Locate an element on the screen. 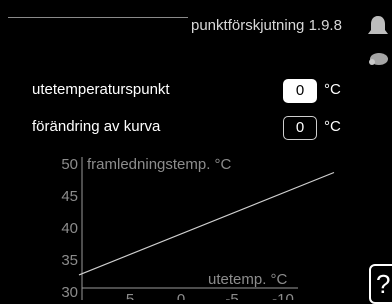 This screenshot has height=304, width=392. y-tick-label: 50 is located at coordinates (69, 164).